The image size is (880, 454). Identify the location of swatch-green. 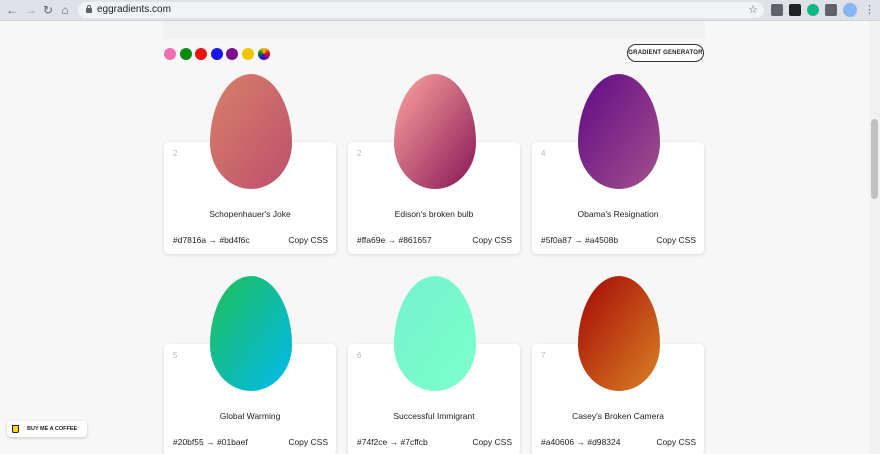
(186, 54).